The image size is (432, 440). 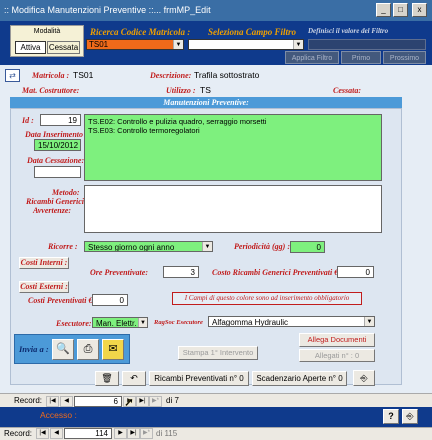 What do you see at coordinates (120, 433) in the screenshot?
I see `next-record-icon: ▶` at bounding box center [120, 433].